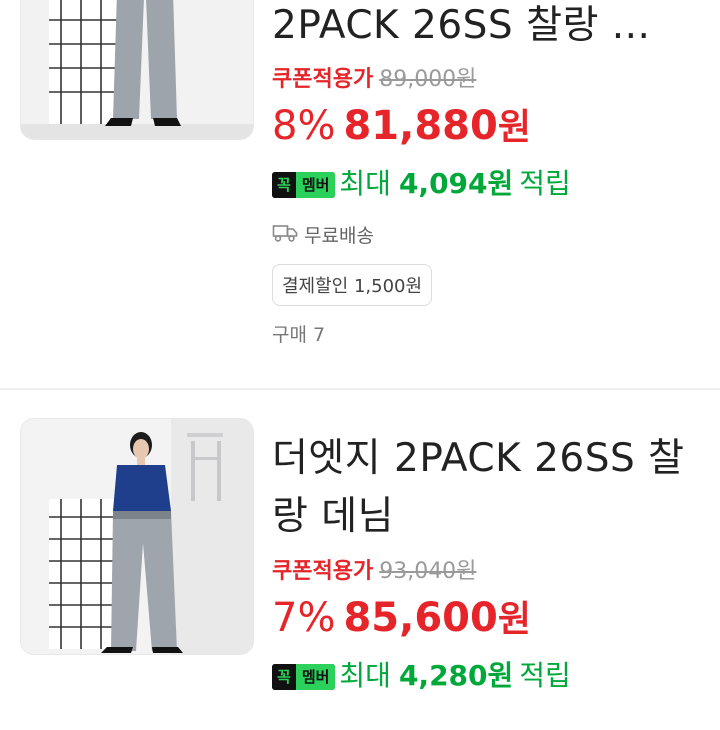 Image resolution: width=720 pixels, height=730 pixels. I want to click on member-reward-amount: 4,280원, so click(456, 675).